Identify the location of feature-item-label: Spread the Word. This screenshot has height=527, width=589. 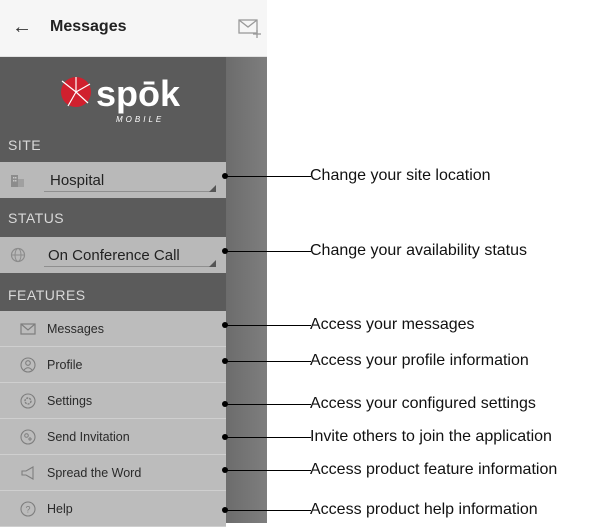
(94, 473).